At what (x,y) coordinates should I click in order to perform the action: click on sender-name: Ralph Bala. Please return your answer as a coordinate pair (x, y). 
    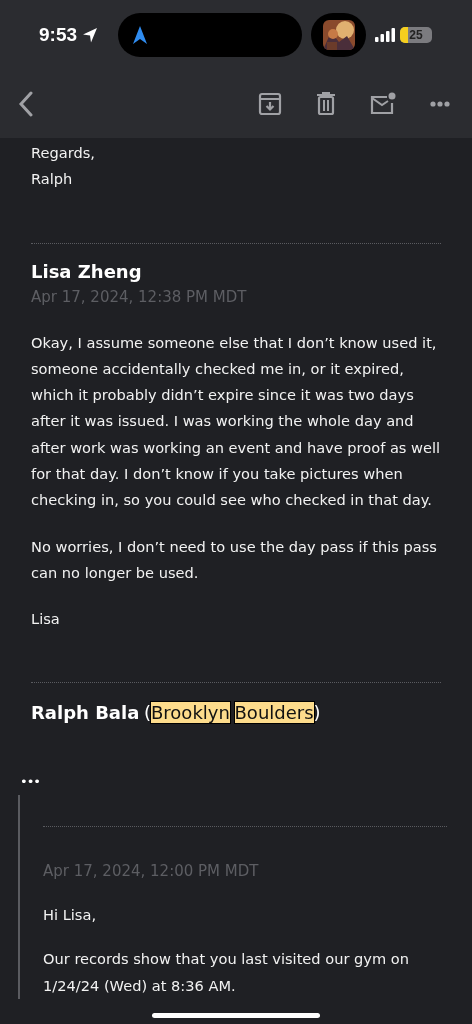
    Looking at the image, I should click on (85, 712).